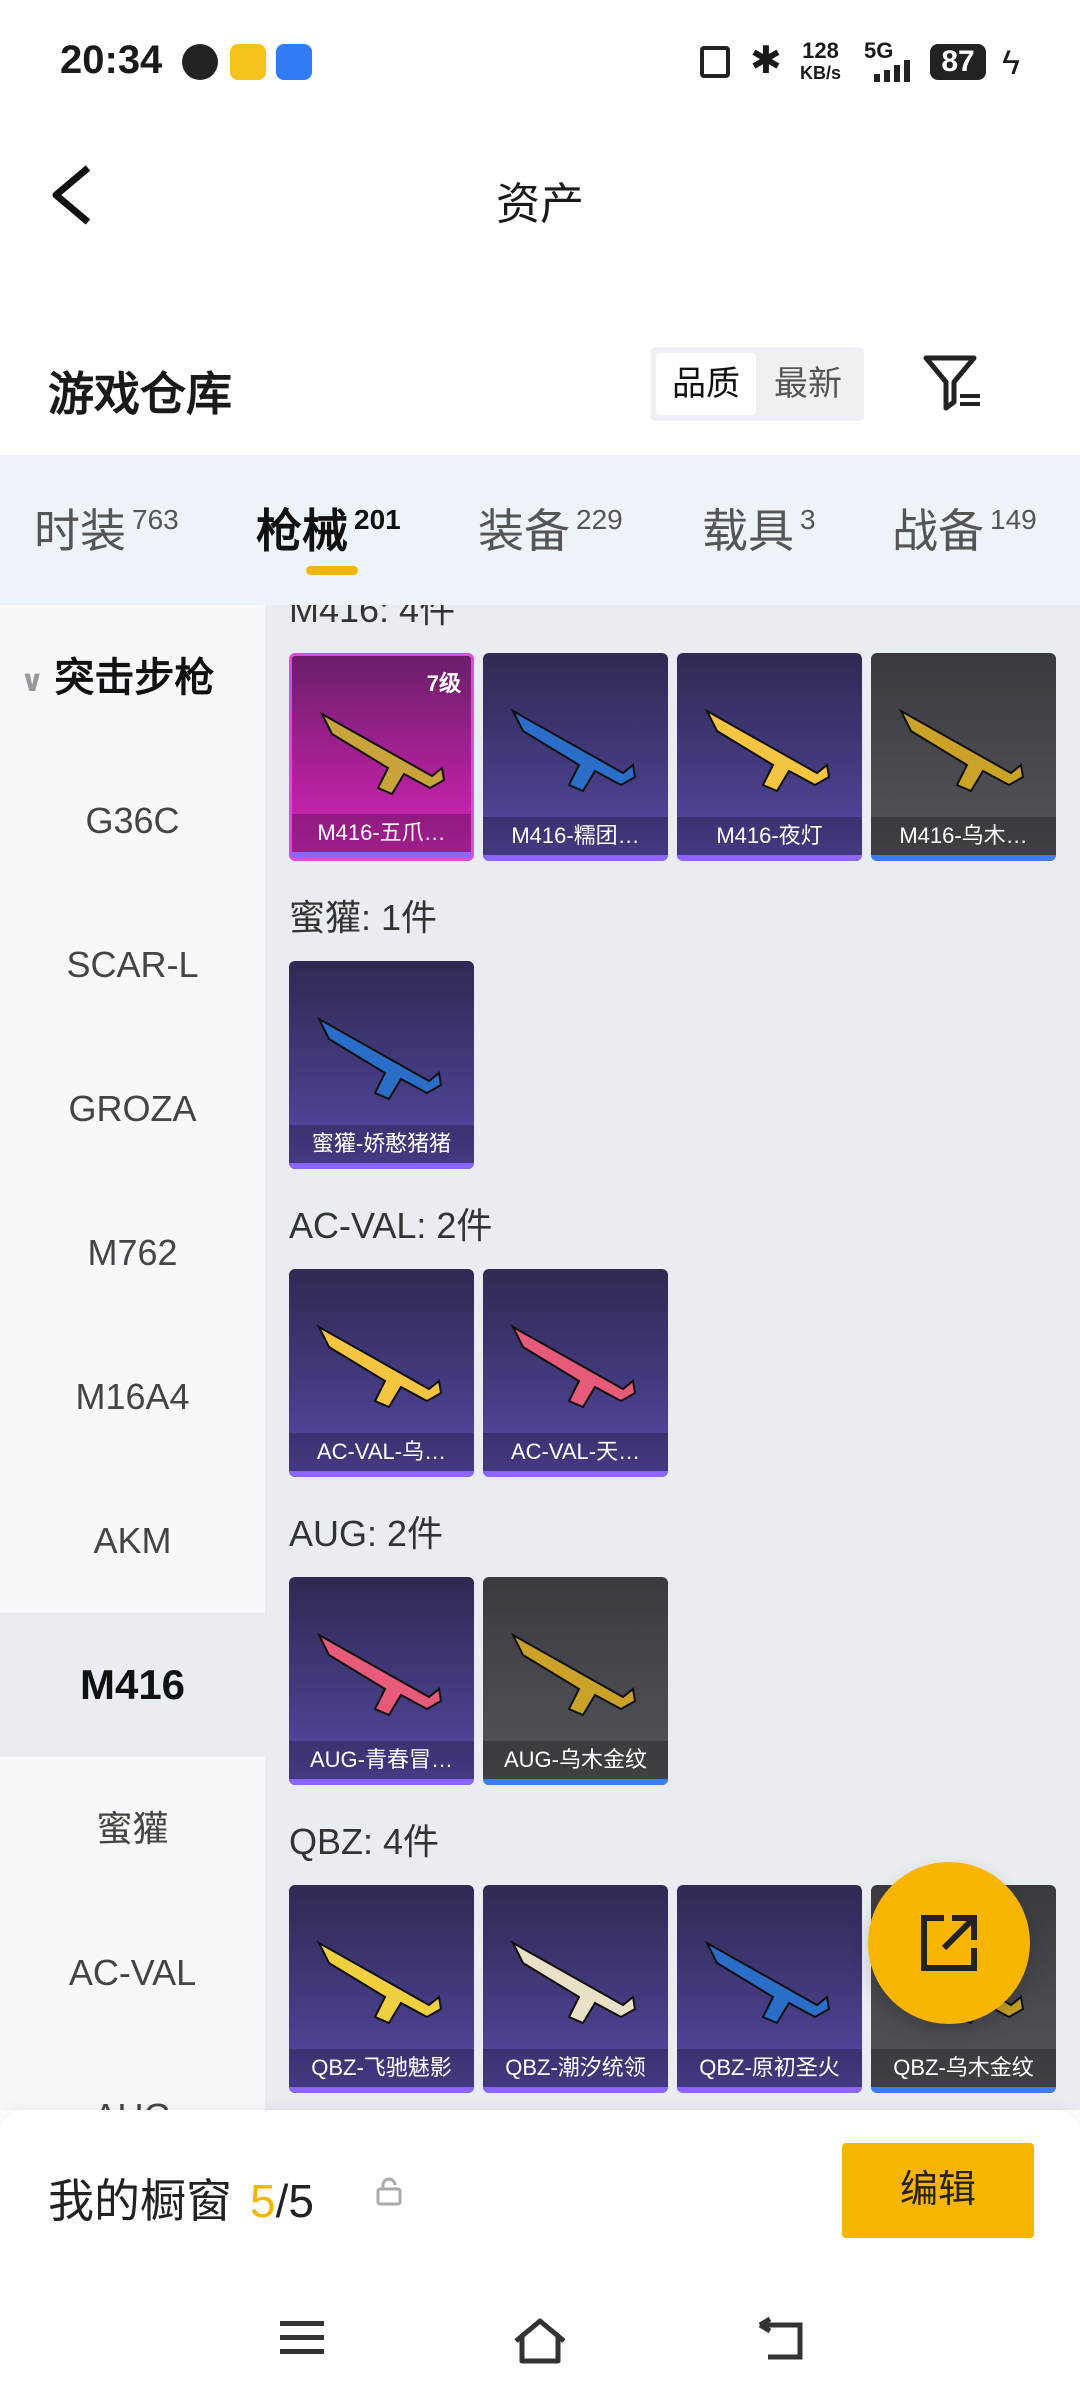  I want to click on group-title: AUG: 2件, so click(366, 1533).